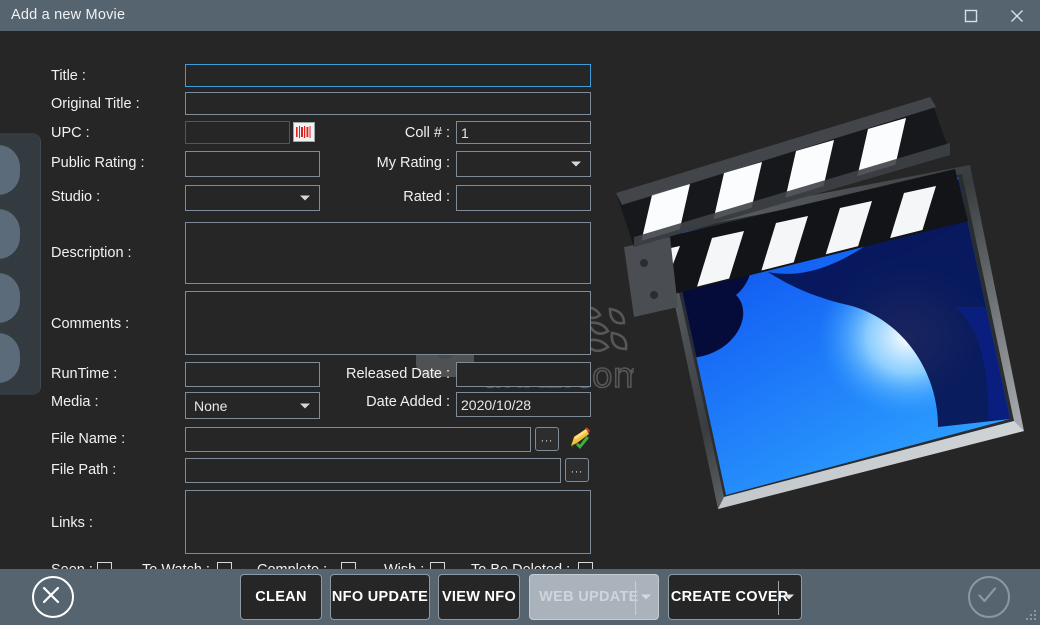  What do you see at coordinates (426, 197) in the screenshot?
I see `rated-label: Rated :` at bounding box center [426, 197].